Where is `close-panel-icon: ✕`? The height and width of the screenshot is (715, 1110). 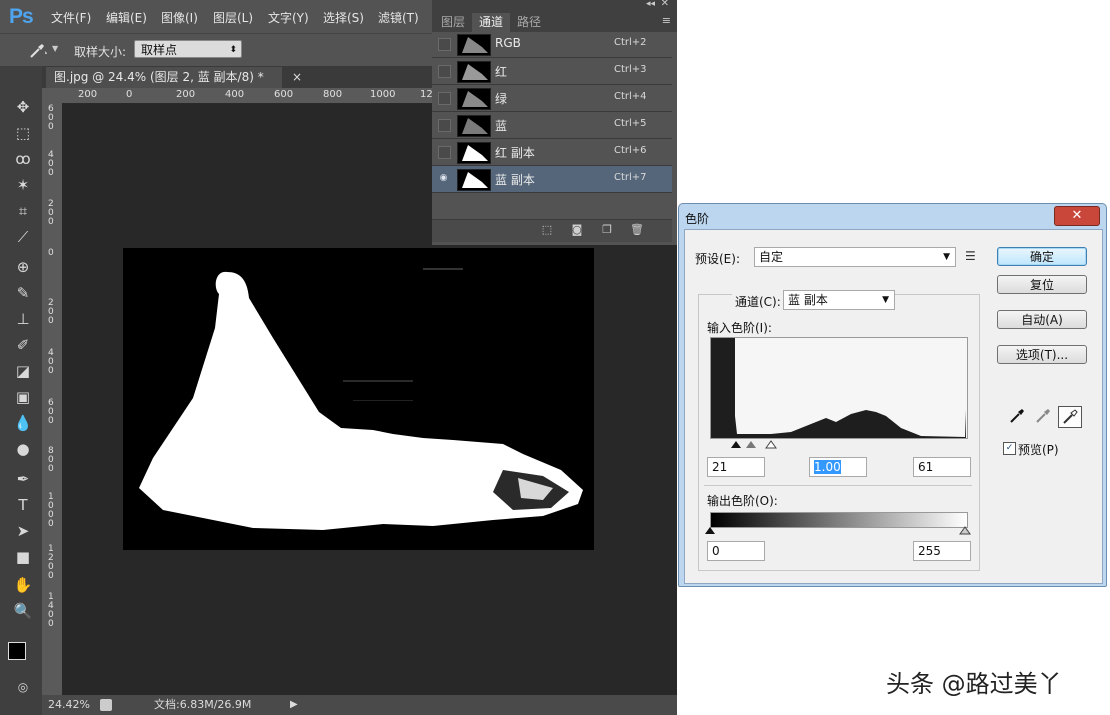 close-panel-icon: ✕ is located at coordinates (665, 4).